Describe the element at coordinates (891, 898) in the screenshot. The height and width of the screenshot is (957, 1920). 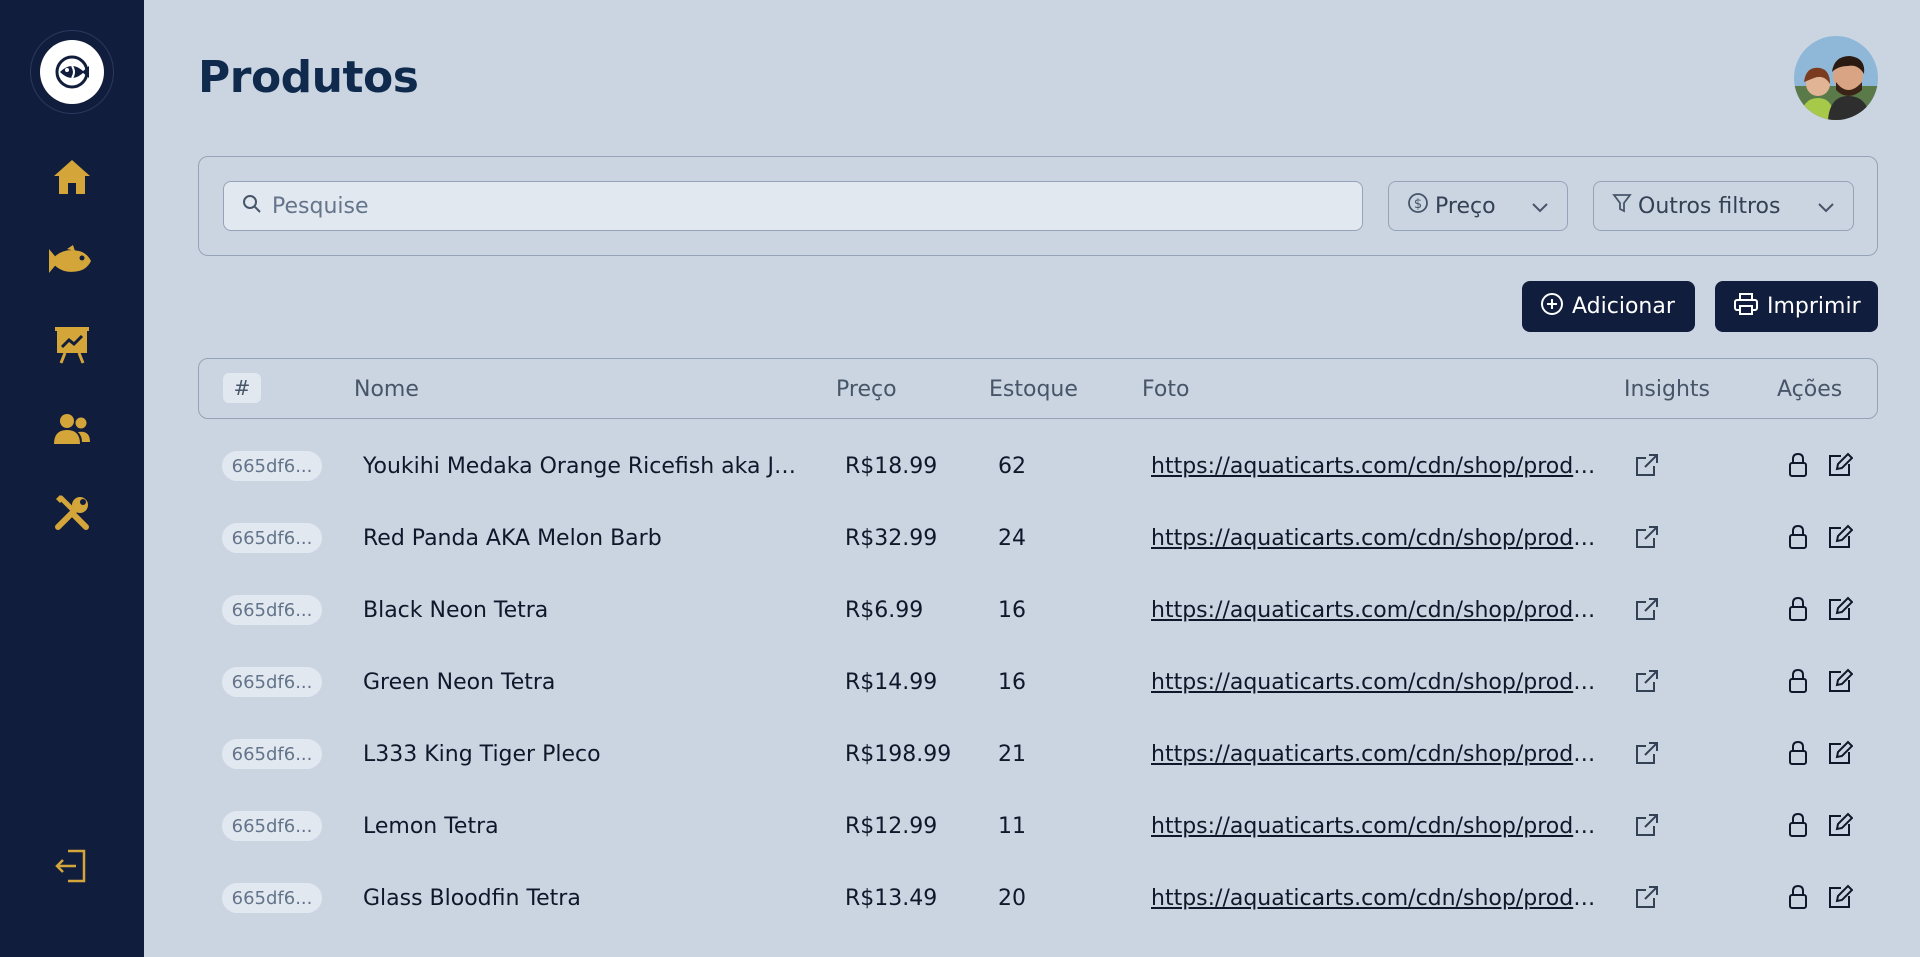
I see `product-price: R$13.49` at that location.